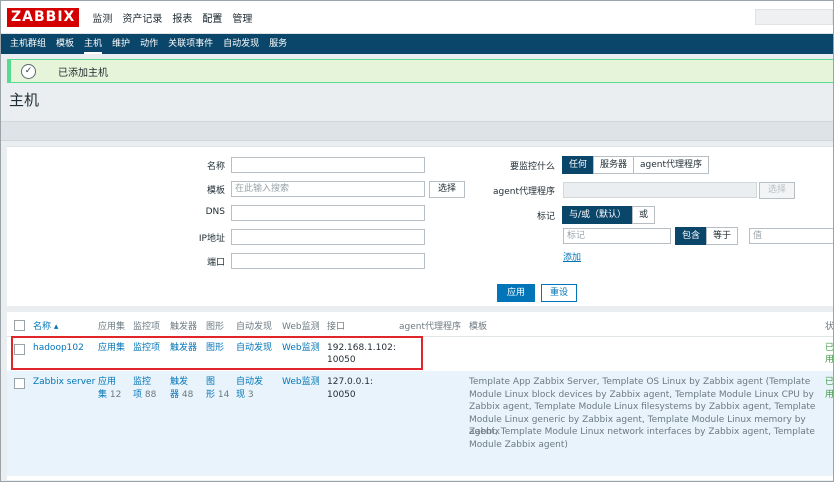 This screenshot has height=482, width=834. Describe the element at coordinates (417, 17) in the screenshot. I see `top-bar: ZABBIX 监测 资产记录 报表 配置 管理` at that location.